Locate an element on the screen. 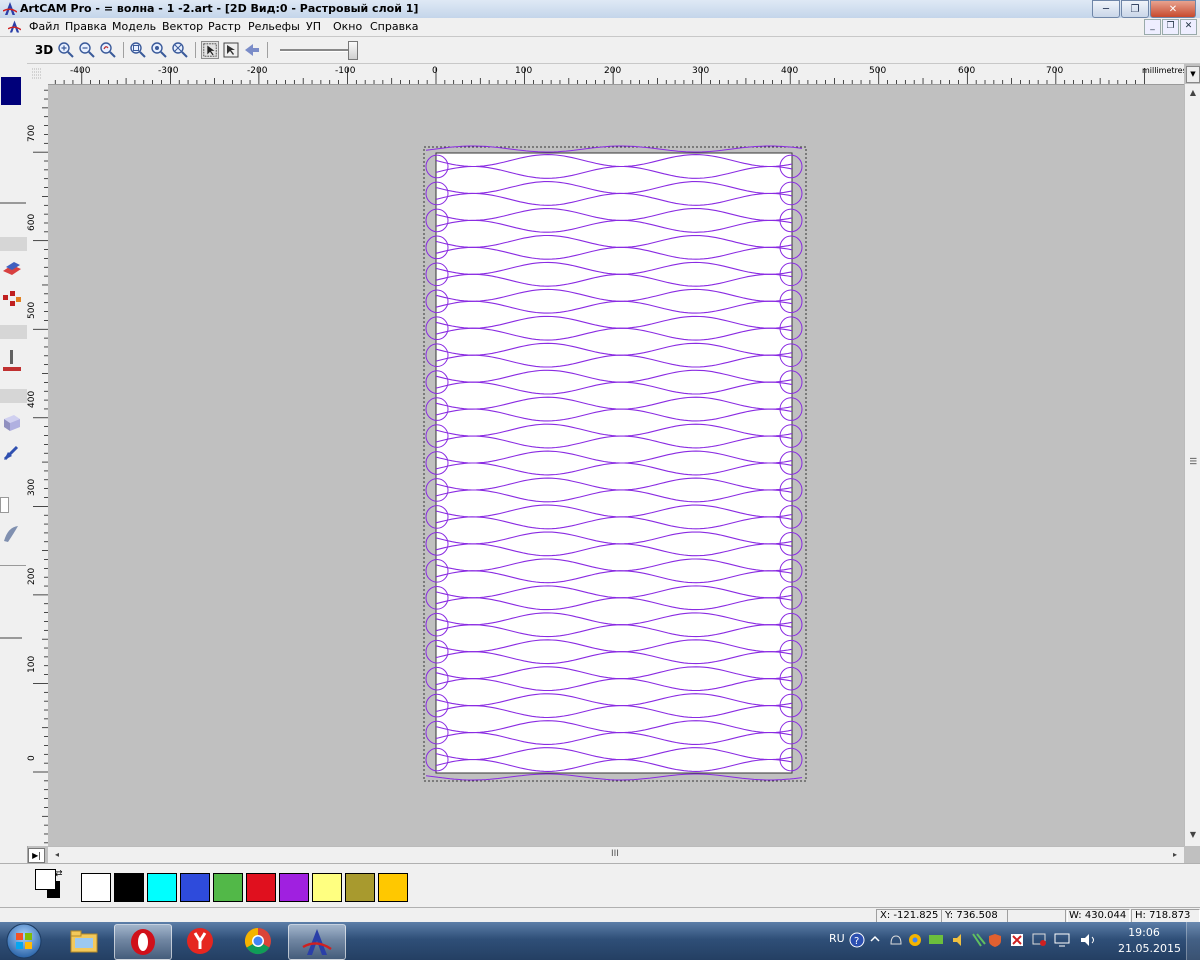 The height and width of the screenshot is (960, 1200). swatch-gold is located at coordinates (393, 887).